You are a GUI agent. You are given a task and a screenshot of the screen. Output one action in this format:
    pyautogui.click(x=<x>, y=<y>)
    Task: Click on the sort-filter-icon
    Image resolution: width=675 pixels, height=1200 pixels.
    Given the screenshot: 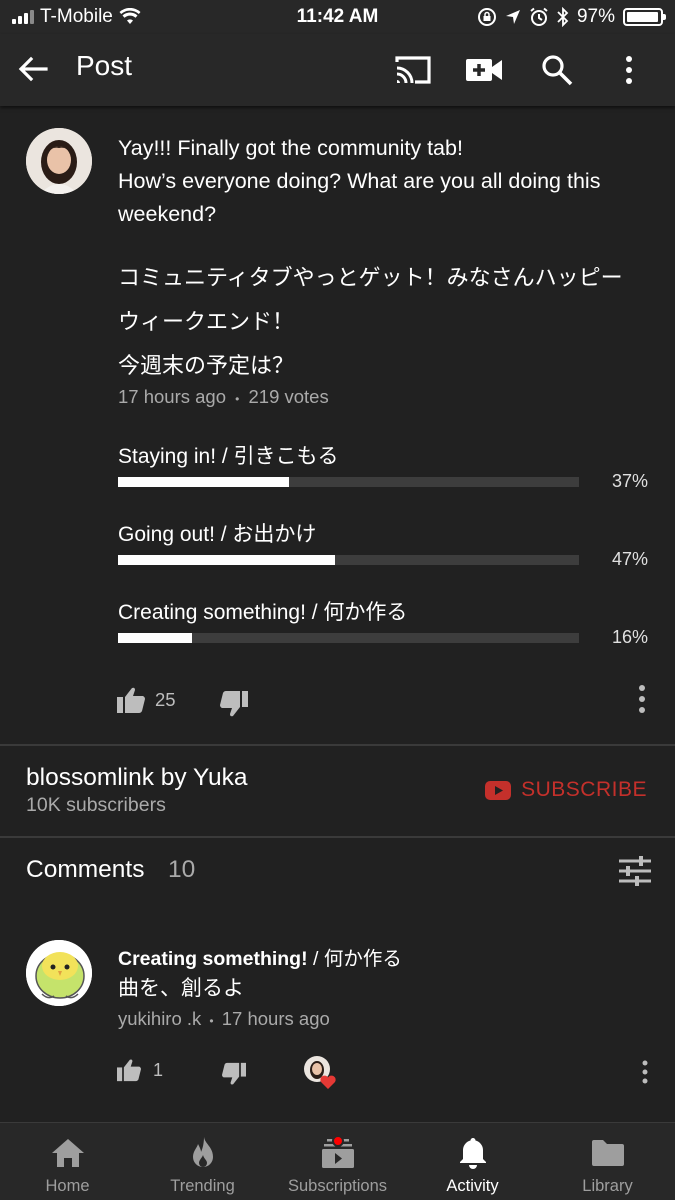 What is the action you would take?
    pyautogui.click(x=635, y=871)
    